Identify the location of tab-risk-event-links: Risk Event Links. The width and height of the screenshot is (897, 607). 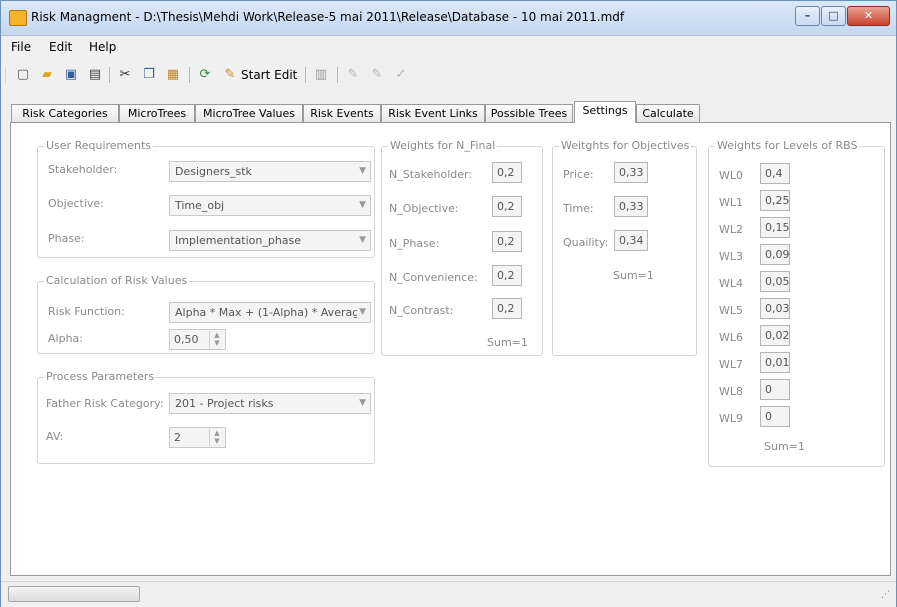
(433, 113).